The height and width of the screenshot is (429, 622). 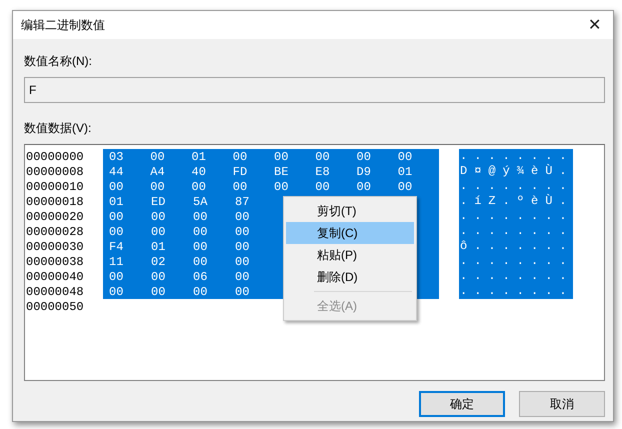 I want to click on ascii-text: .íZ.ºèÙ., so click(x=516, y=201).